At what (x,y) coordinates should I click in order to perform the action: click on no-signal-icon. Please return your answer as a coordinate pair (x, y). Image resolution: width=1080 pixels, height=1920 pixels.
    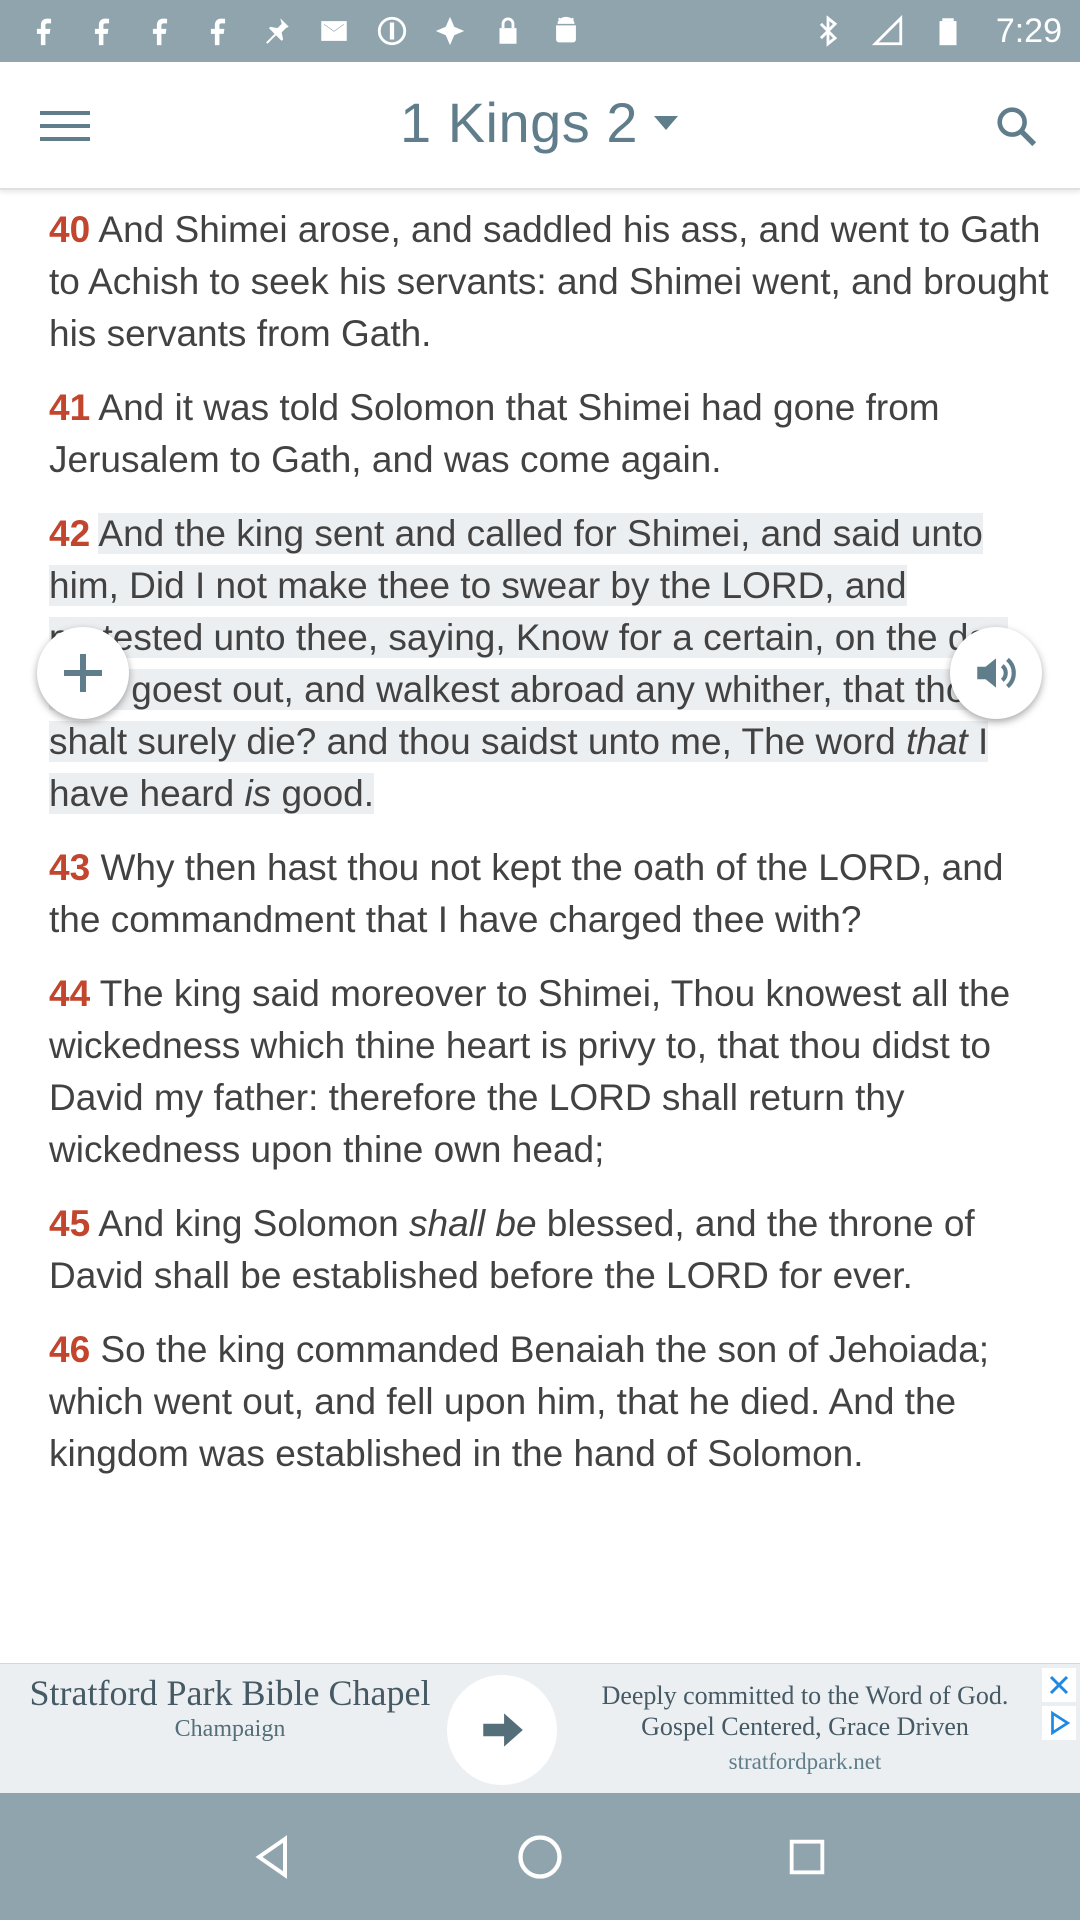
    Looking at the image, I should click on (888, 31).